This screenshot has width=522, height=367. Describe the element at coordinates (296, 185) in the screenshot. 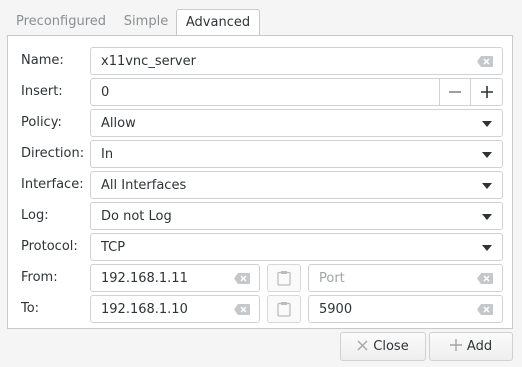

I see `interface-combo: All Interfaces` at that location.